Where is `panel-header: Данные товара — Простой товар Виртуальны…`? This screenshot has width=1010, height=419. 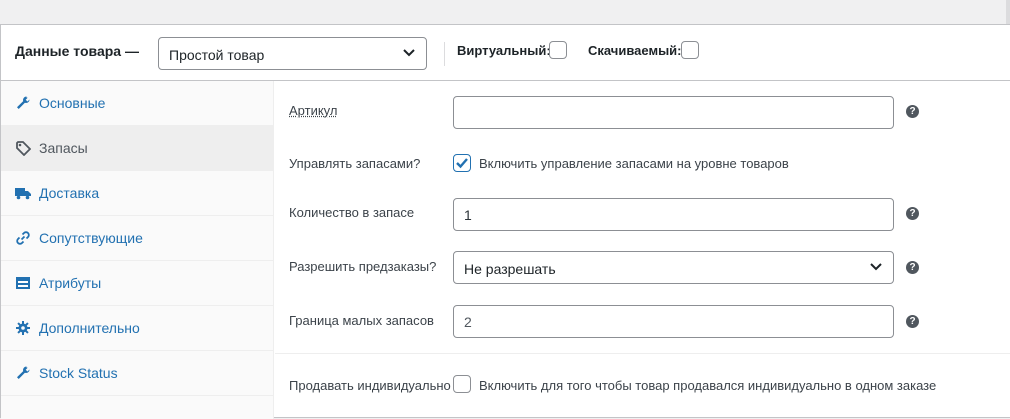
panel-header: Данные товара — Простой товар Виртуальны… is located at coordinates (505, 53).